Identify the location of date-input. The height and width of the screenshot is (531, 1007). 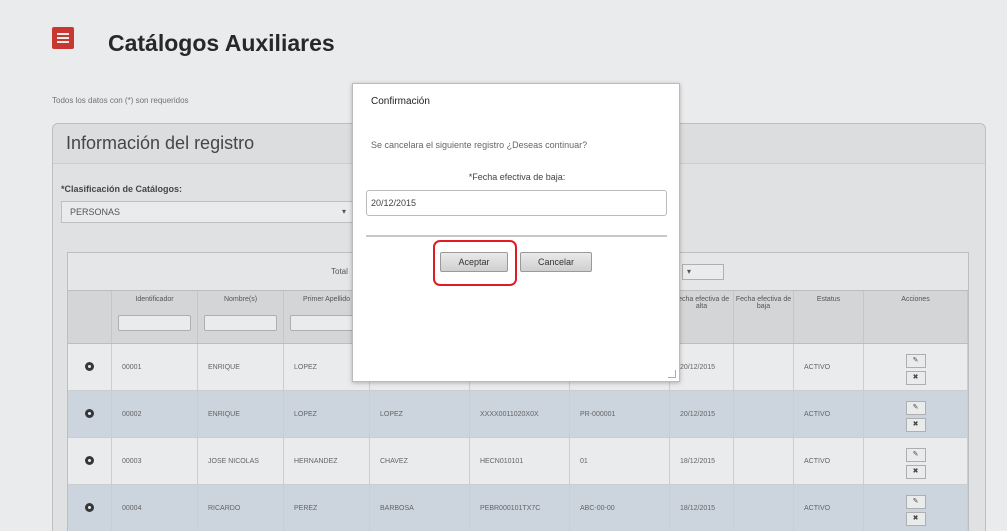
(516, 203).